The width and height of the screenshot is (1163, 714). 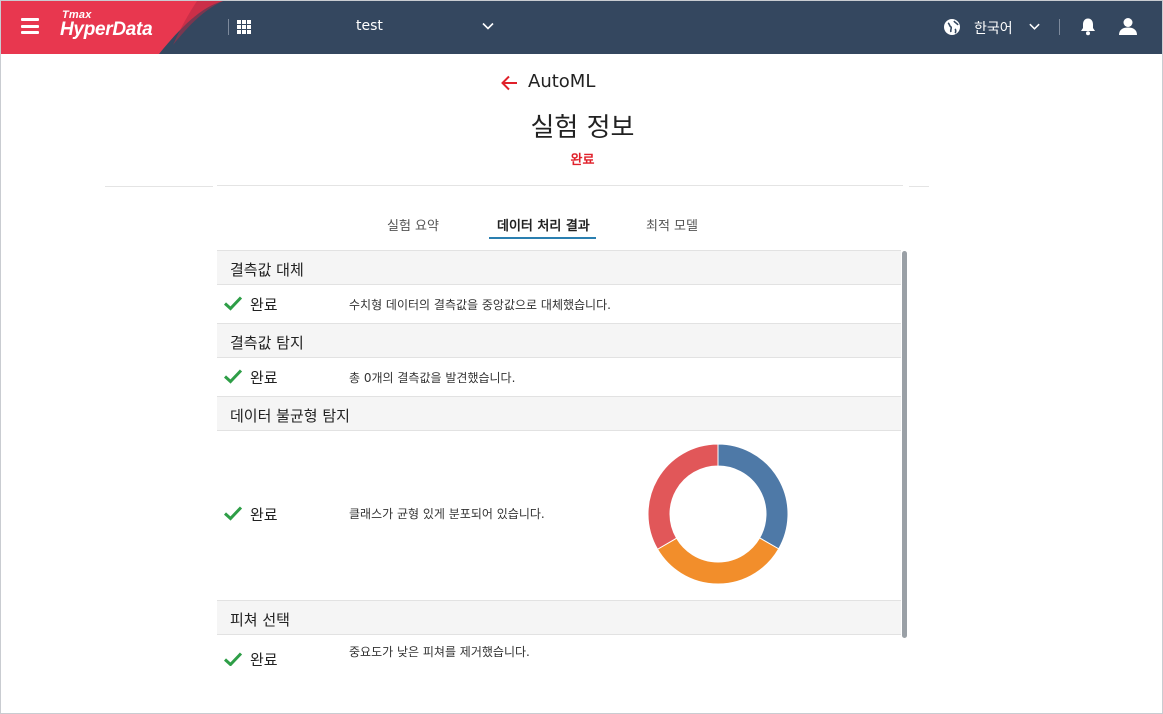 What do you see at coordinates (30, 26) in the screenshot?
I see `menu-icon` at bounding box center [30, 26].